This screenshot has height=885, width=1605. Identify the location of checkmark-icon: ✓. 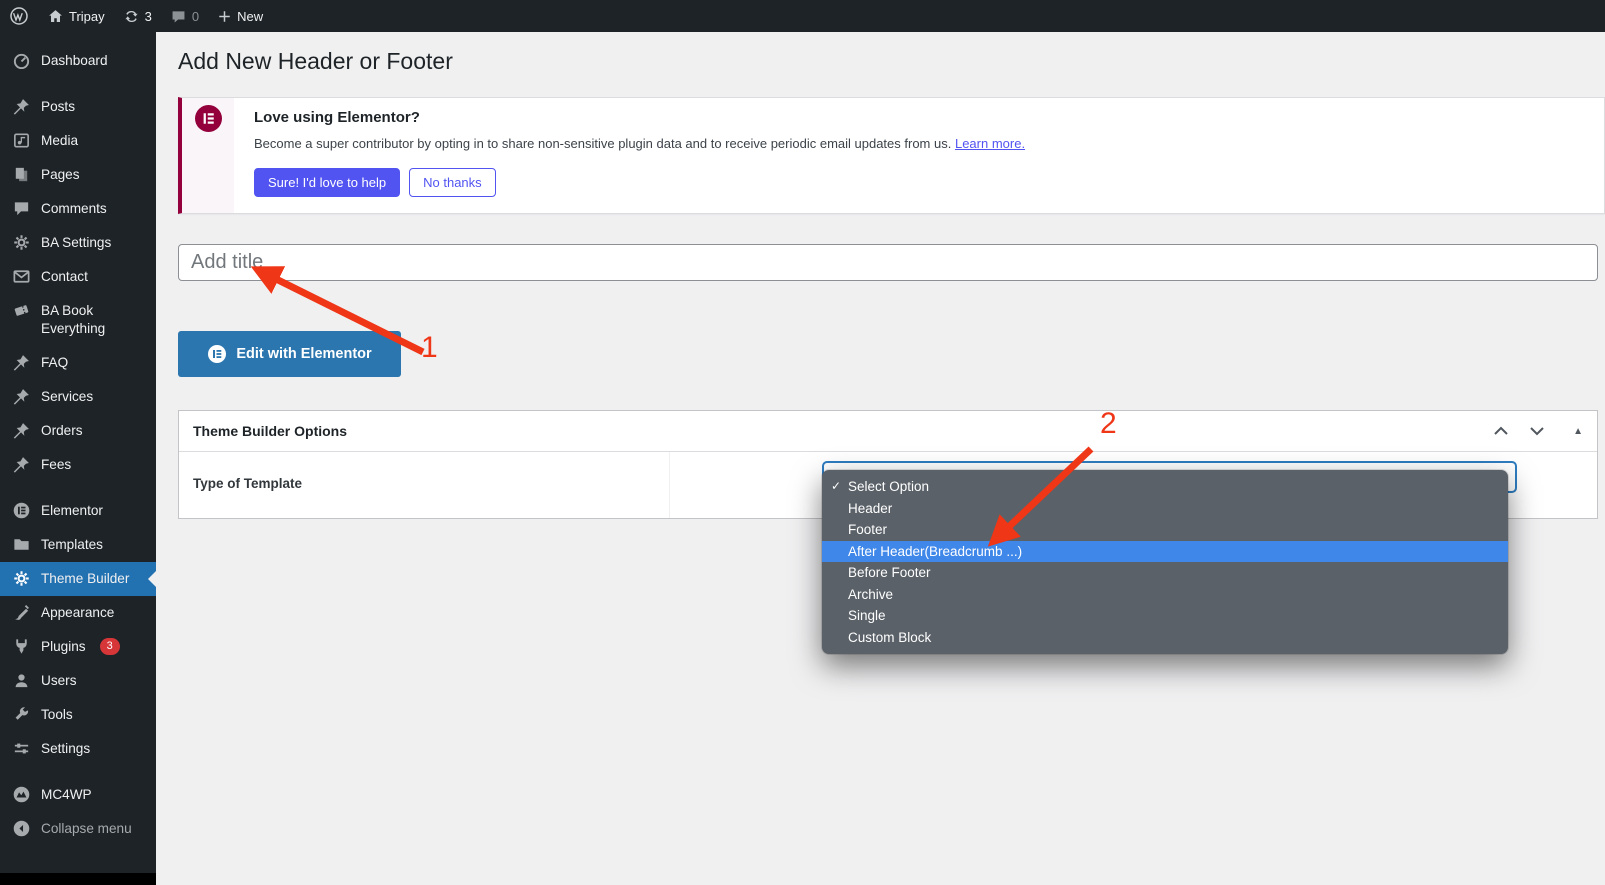
(836, 486).